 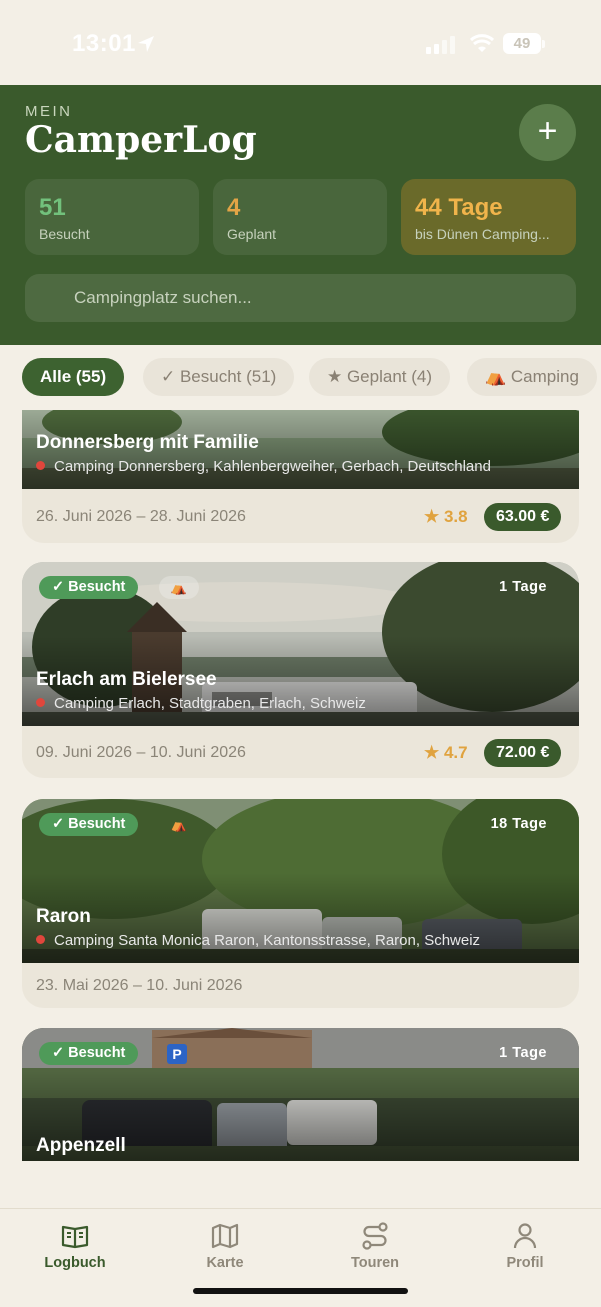 I want to click on location-arrow-icon, so click(x=146, y=44).